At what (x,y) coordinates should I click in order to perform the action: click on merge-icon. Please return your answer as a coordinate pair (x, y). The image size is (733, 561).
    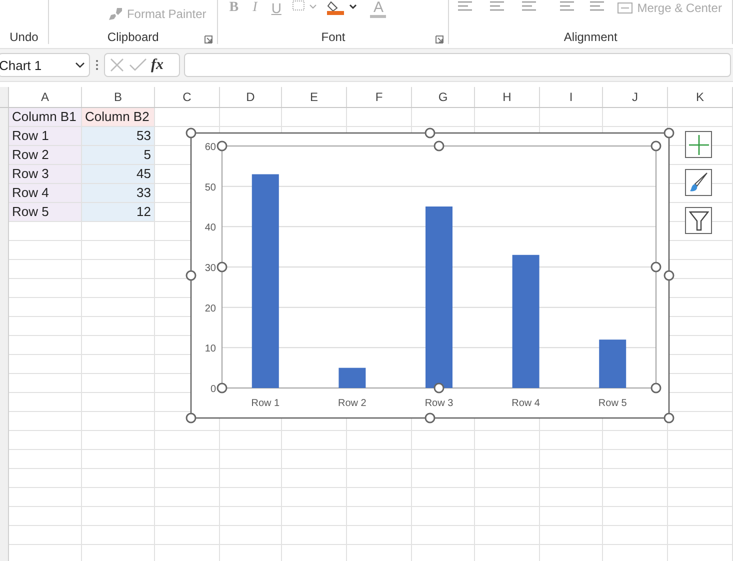
    Looking at the image, I should click on (625, 8).